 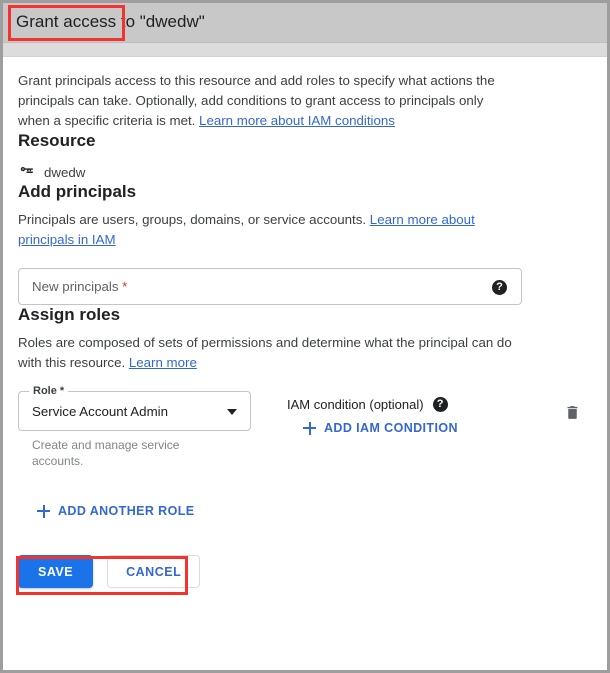 I want to click on role-select-value: Service Account Admin, so click(x=100, y=411).